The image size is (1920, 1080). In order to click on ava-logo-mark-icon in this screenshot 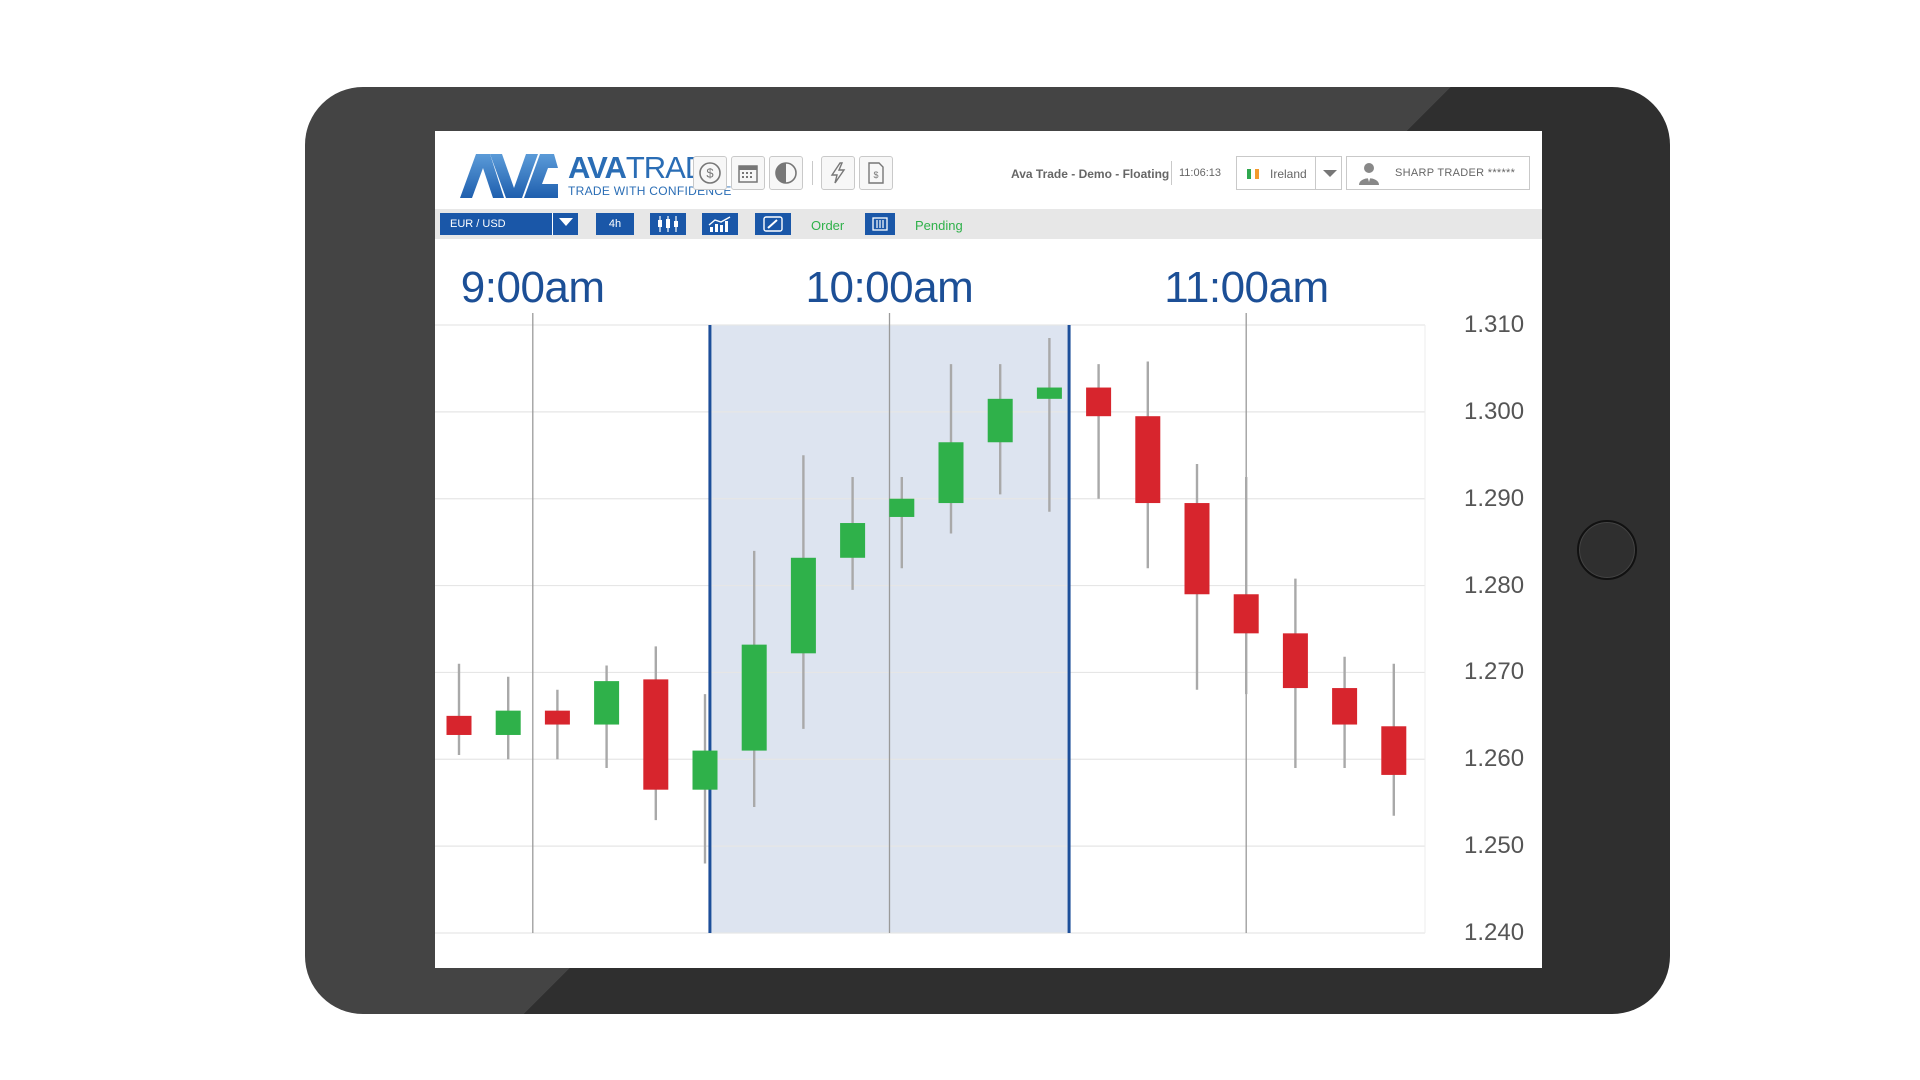, I will do `click(509, 175)`.